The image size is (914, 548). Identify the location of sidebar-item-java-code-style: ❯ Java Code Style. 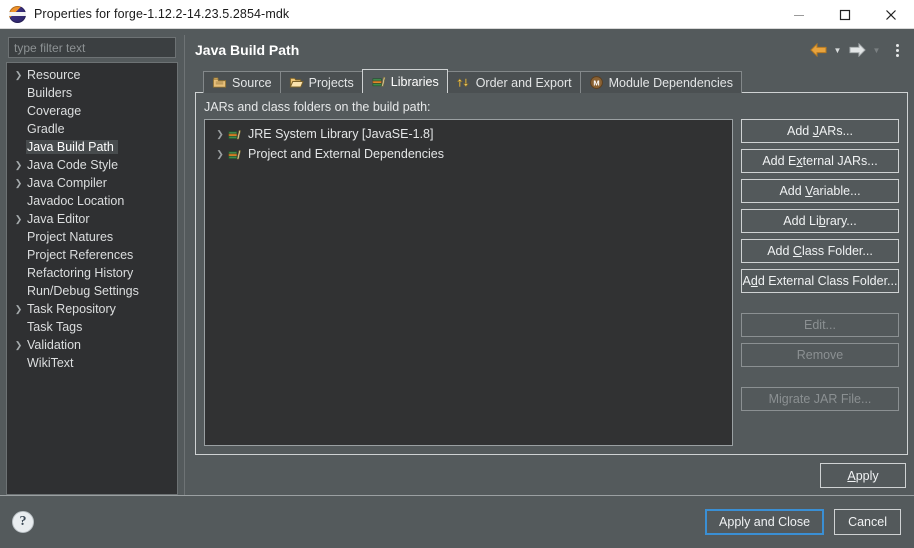
(92, 165).